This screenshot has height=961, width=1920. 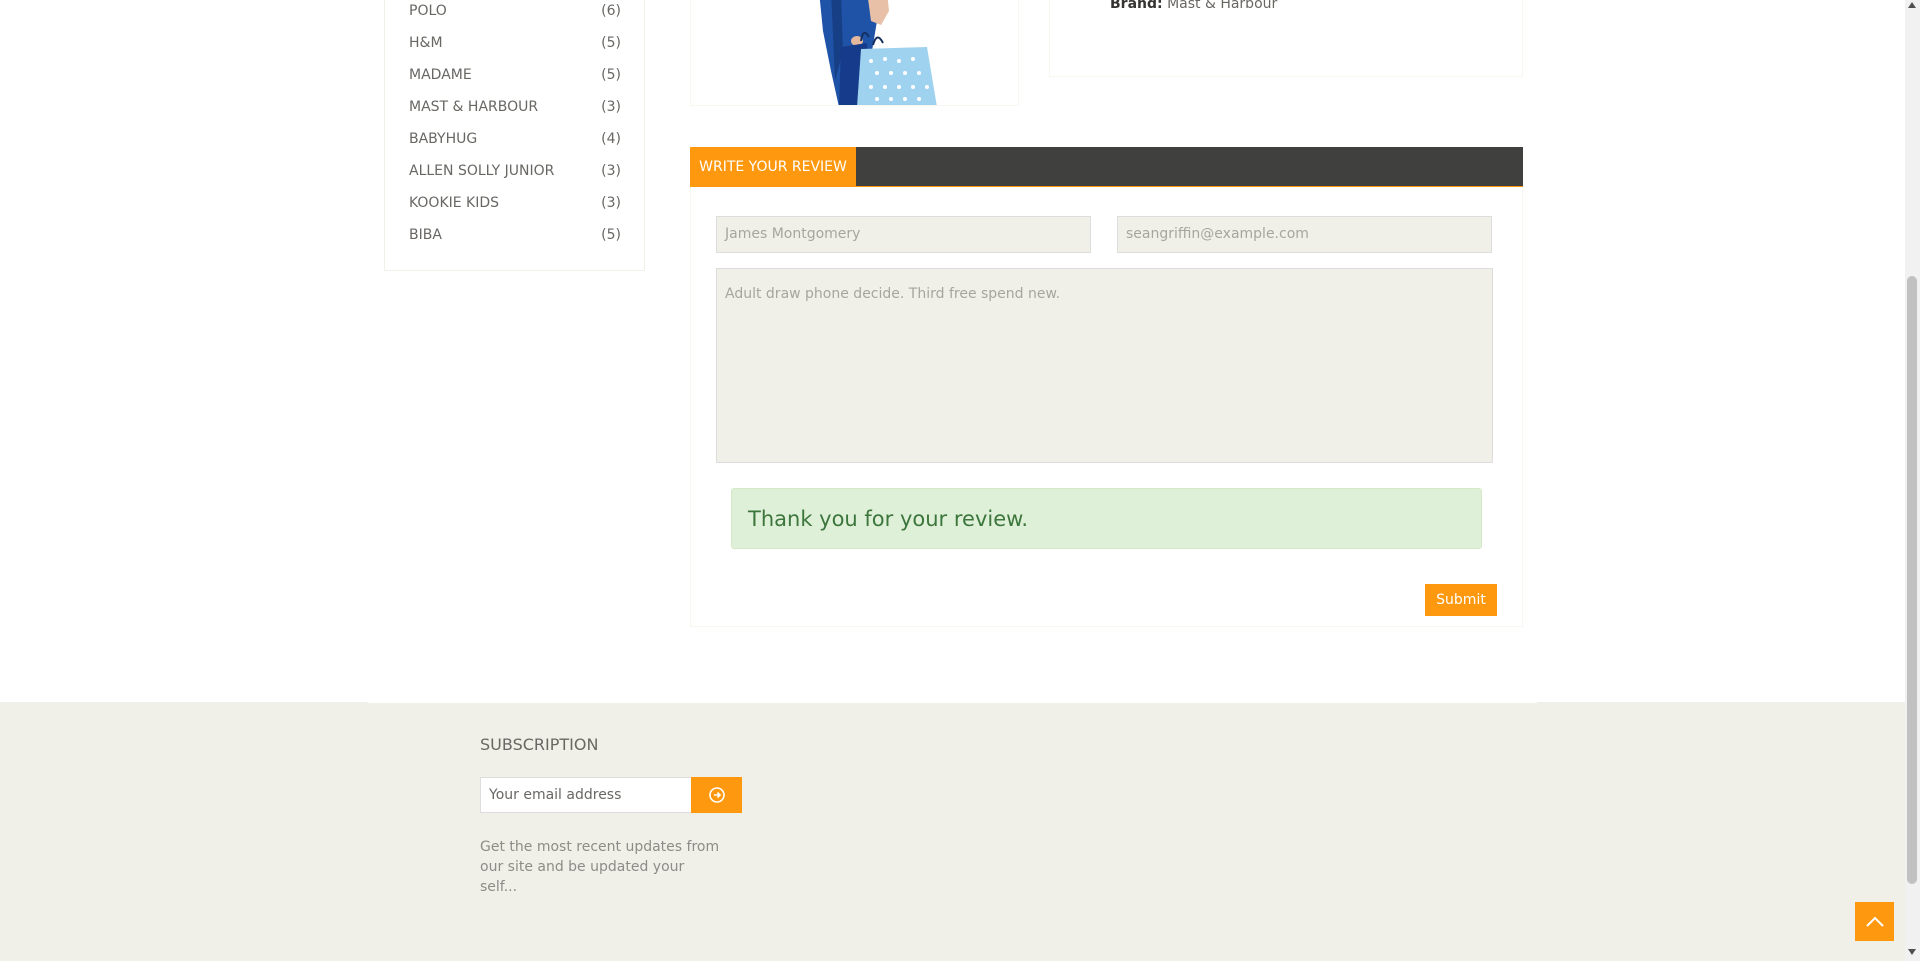 What do you see at coordinates (1106, 167) in the screenshot?
I see `review-tab-bar: WRITE YOUR REVIEW` at bounding box center [1106, 167].